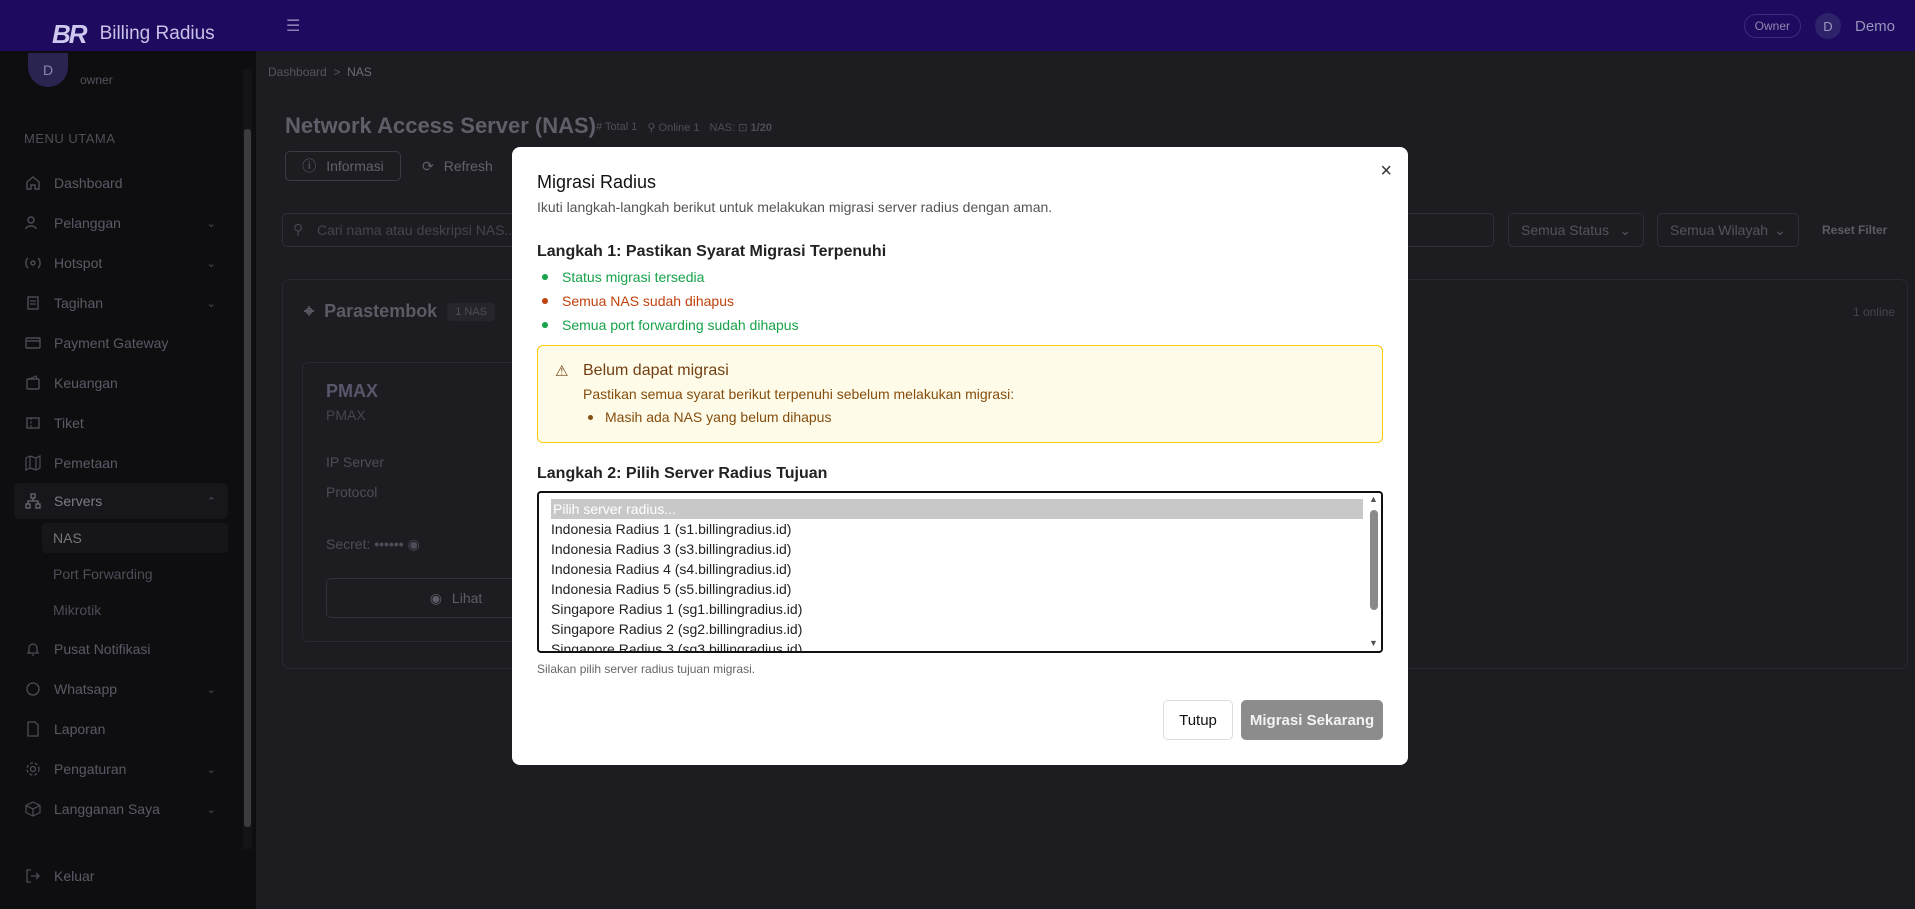 Image resolution: width=1915 pixels, height=909 pixels. Describe the element at coordinates (88, 183) in the screenshot. I see `sidebar-item-label: Dashboard` at that location.